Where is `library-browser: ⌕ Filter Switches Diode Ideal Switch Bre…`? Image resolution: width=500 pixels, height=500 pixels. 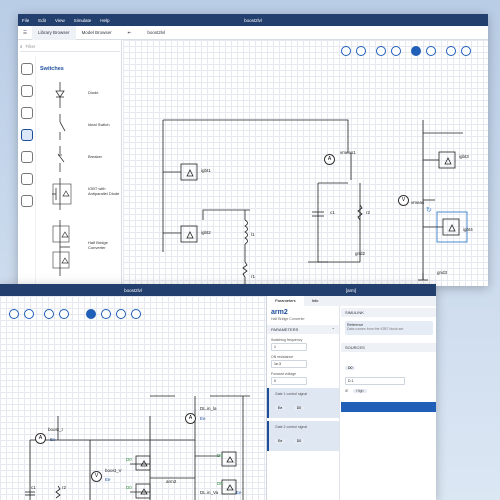 library-browser: ⌕ Filter Switches Diode Ideal Switch Bre… is located at coordinates (70, 163).